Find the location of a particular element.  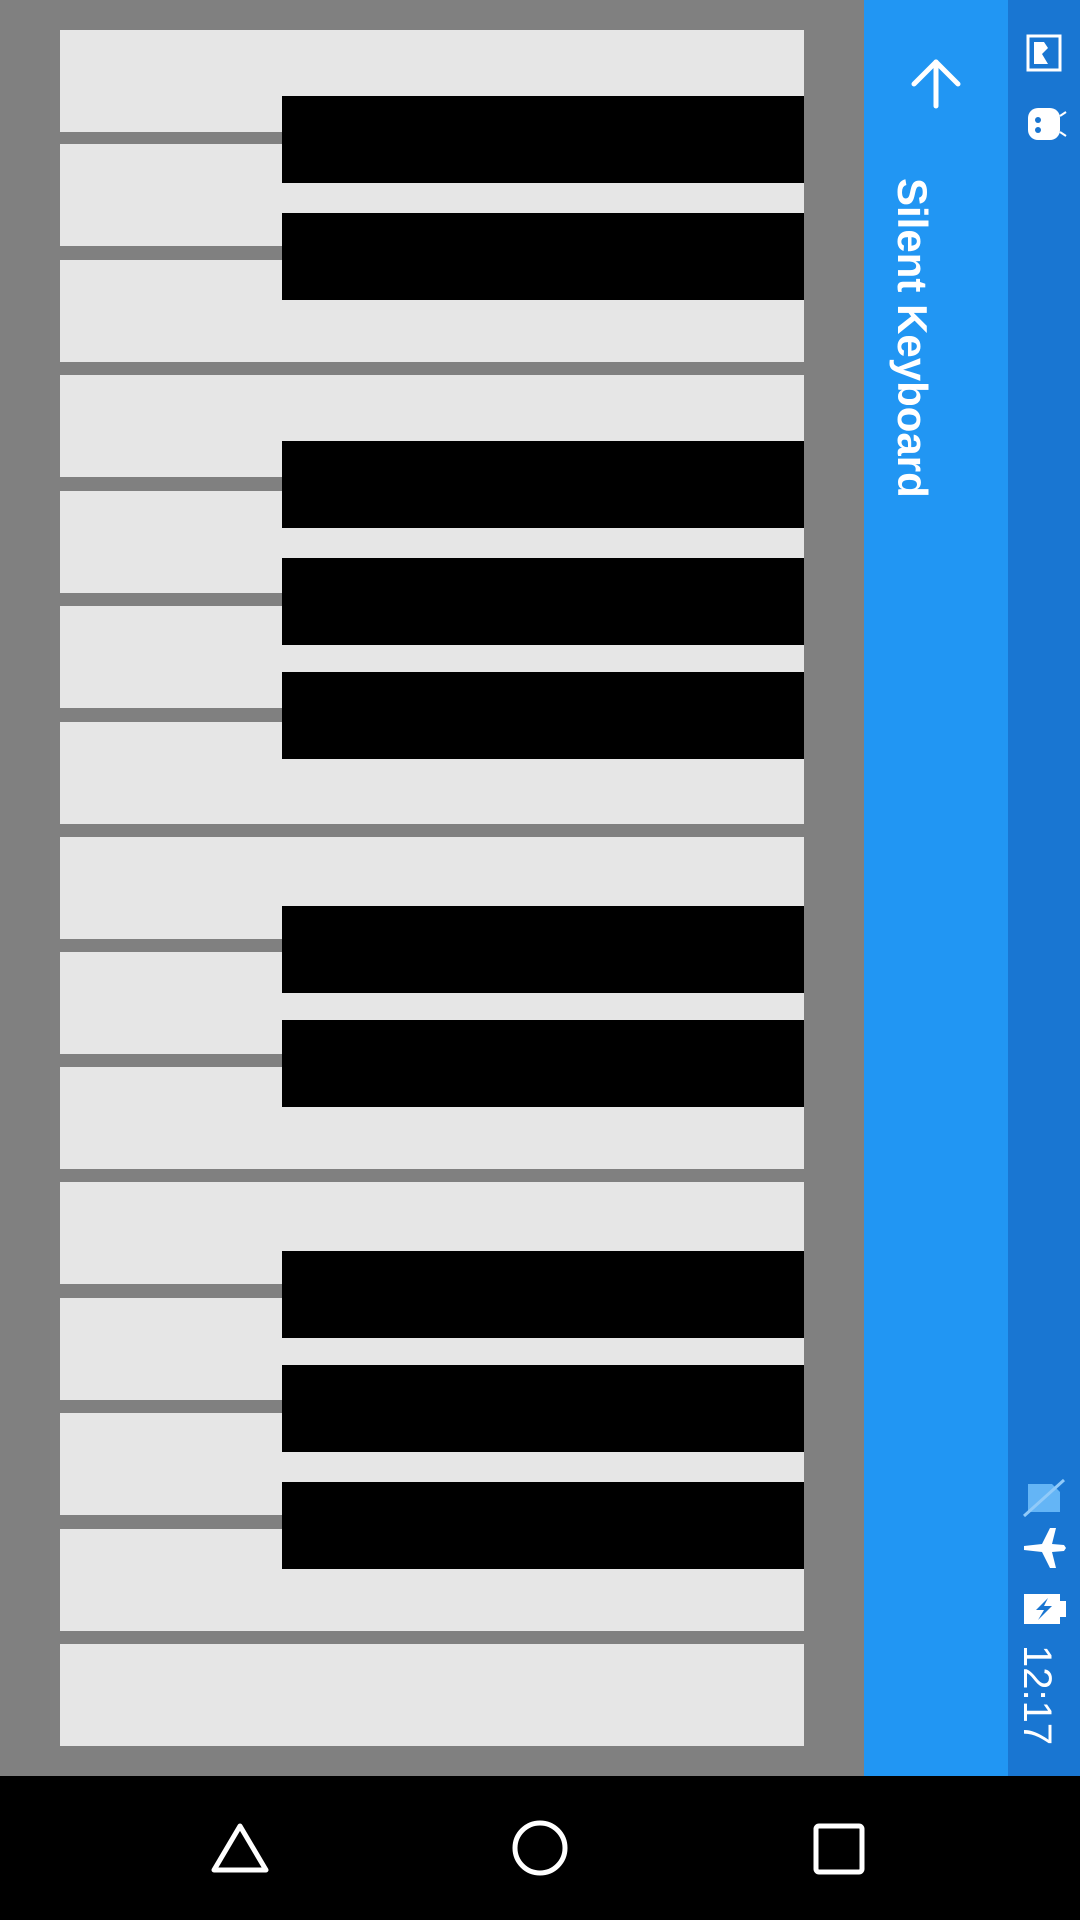

nav-home-button is located at coordinates (540, 1848).